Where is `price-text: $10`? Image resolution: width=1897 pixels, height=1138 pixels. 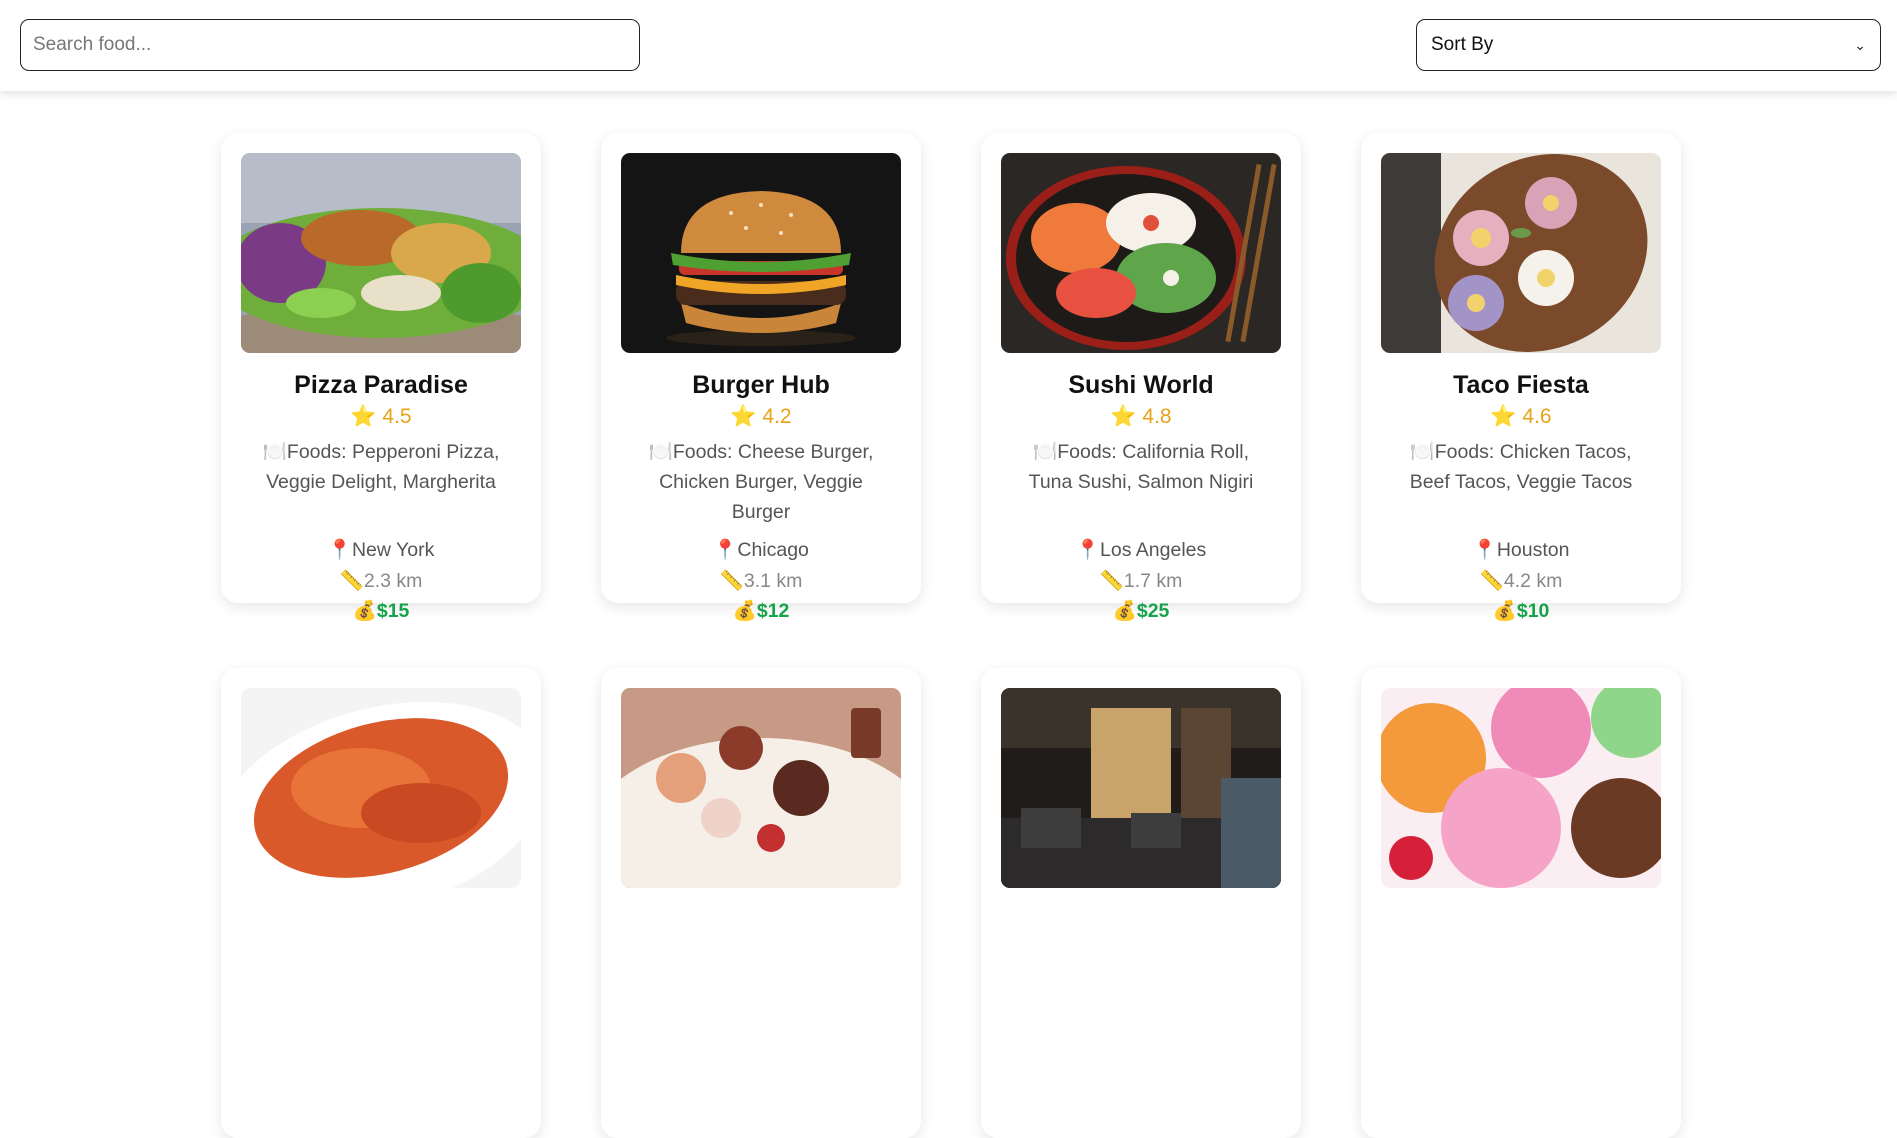
price-text: $10 is located at coordinates (1533, 611).